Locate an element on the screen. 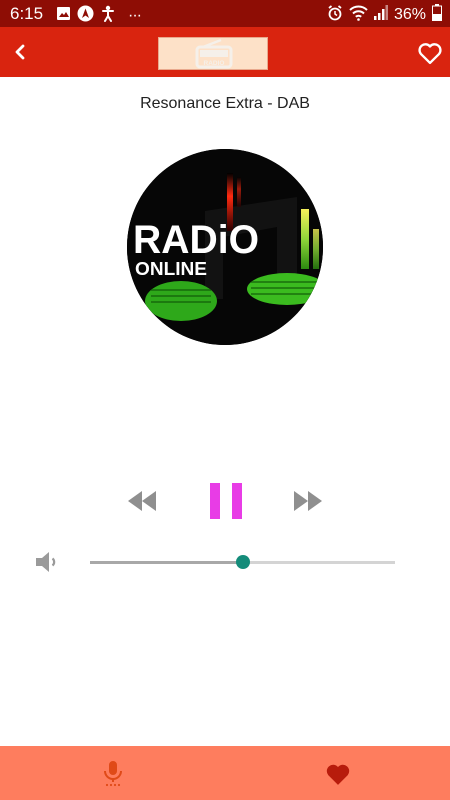  favorites-nav-button is located at coordinates (338, 774).